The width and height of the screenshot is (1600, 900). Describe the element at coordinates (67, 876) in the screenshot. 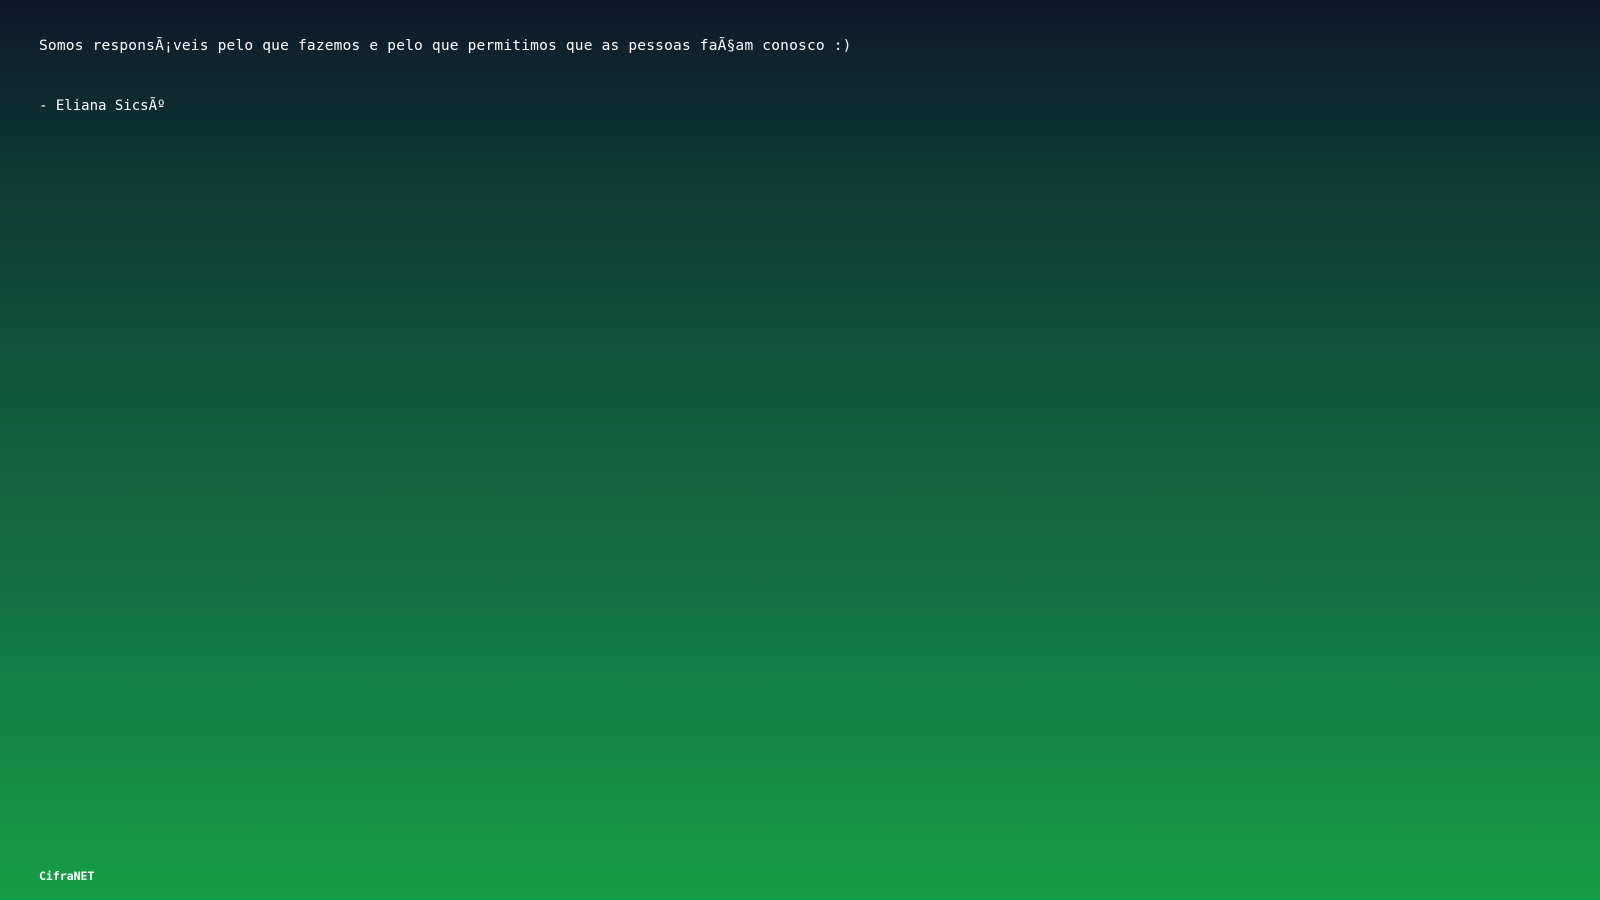

I see `brand-label: CifraNET` at that location.